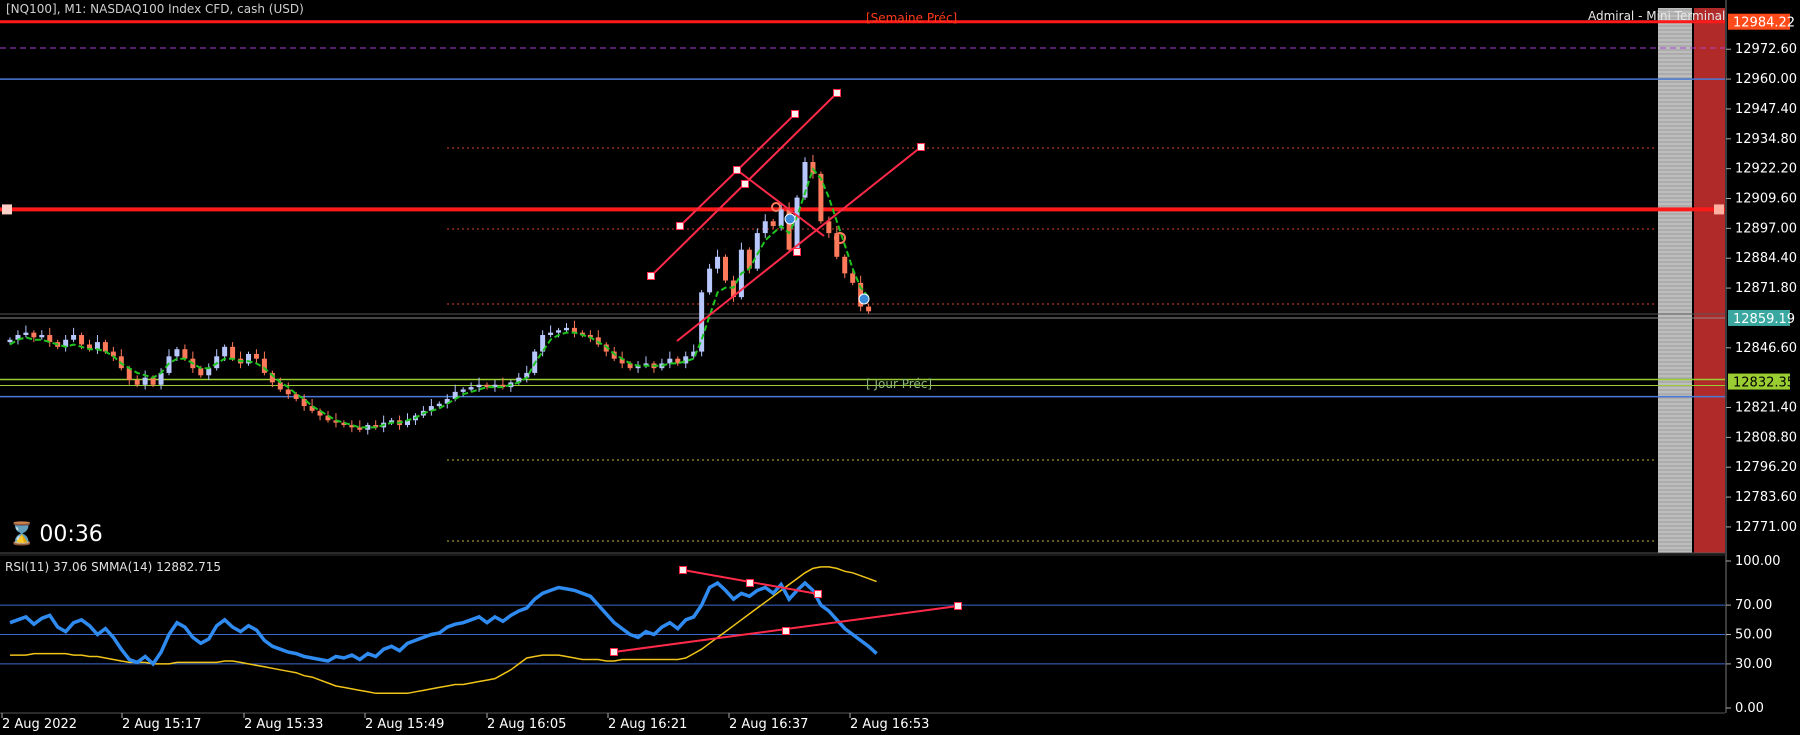 The width and height of the screenshot is (1800, 735). I want to click on price-tick-label: 12871.80, so click(1766, 288).